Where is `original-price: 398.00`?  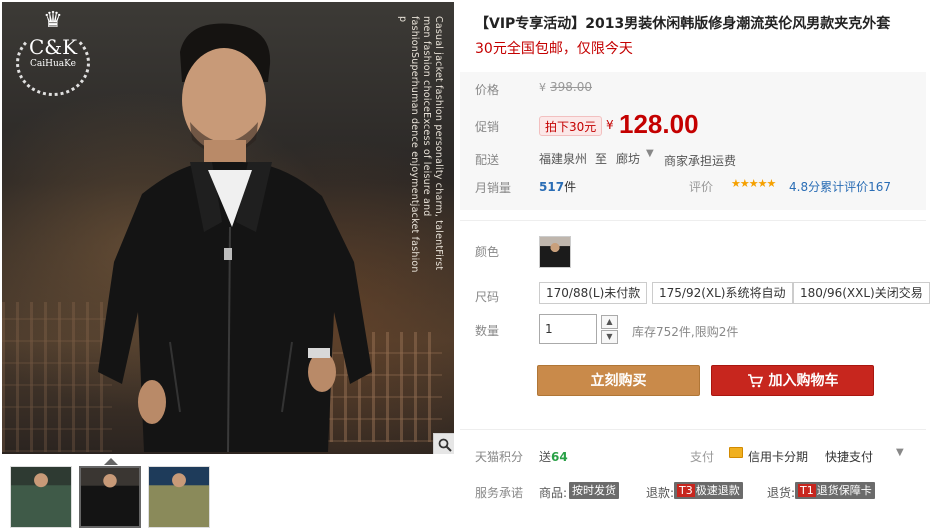
original-price: 398.00 is located at coordinates (571, 87).